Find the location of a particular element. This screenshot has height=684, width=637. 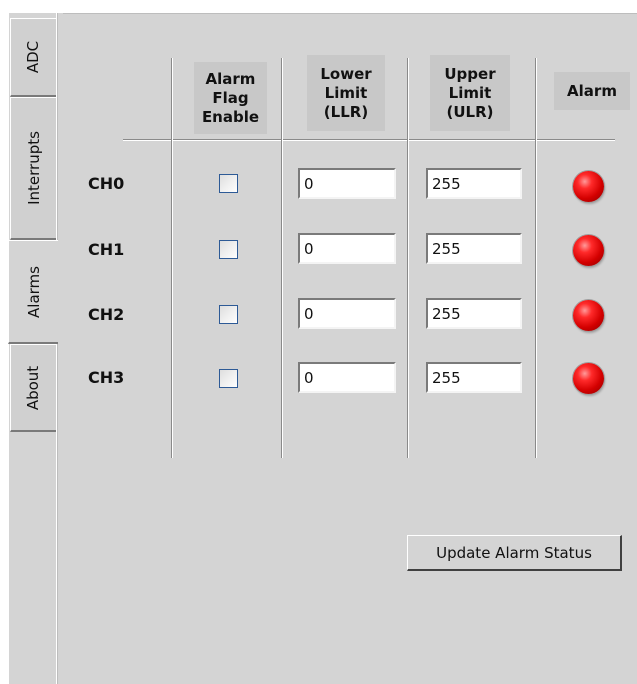

channel-label: CH0 is located at coordinates (106, 183).